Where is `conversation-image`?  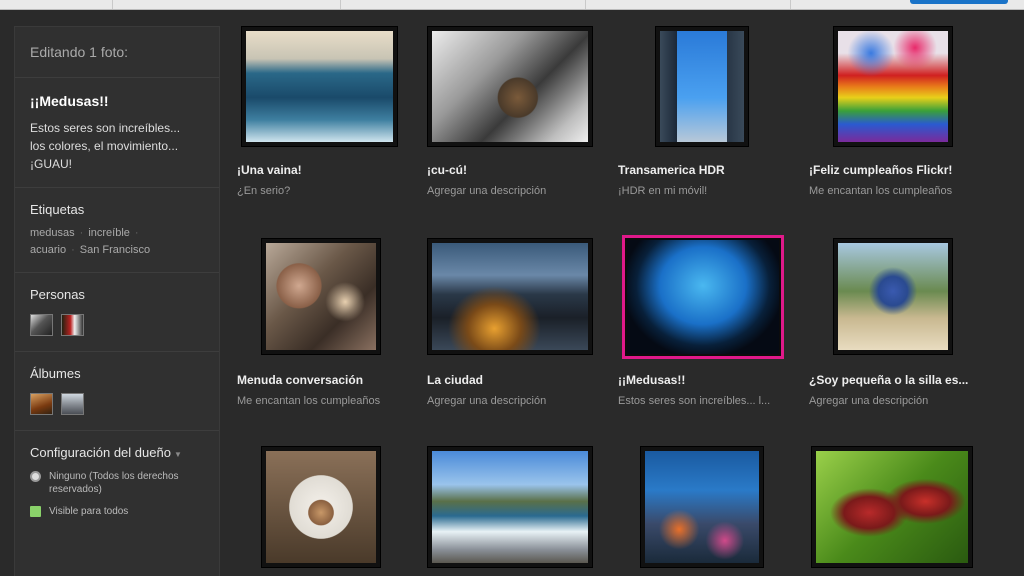 conversation-image is located at coordinates (321, 296).